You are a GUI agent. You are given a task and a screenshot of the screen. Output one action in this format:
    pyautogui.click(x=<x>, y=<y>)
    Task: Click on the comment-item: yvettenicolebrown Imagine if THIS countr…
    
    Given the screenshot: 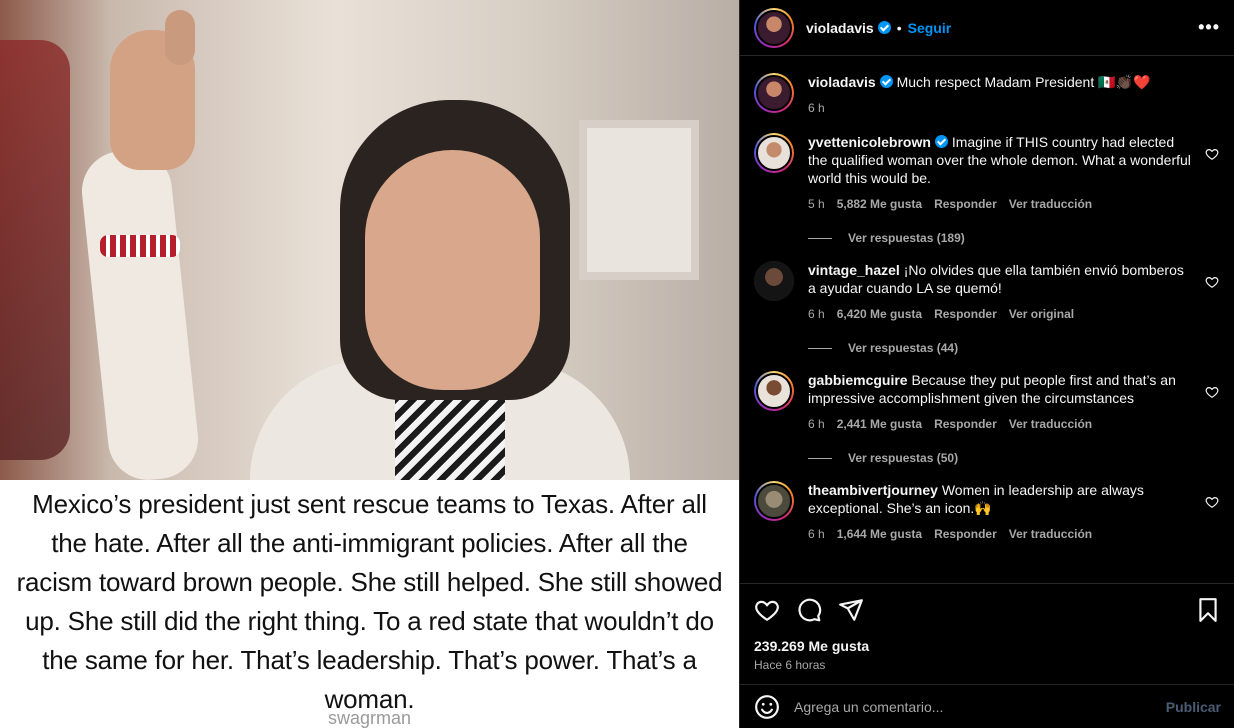 What is the action you would take?
    pyautogui.click(x=987, y=165)
    